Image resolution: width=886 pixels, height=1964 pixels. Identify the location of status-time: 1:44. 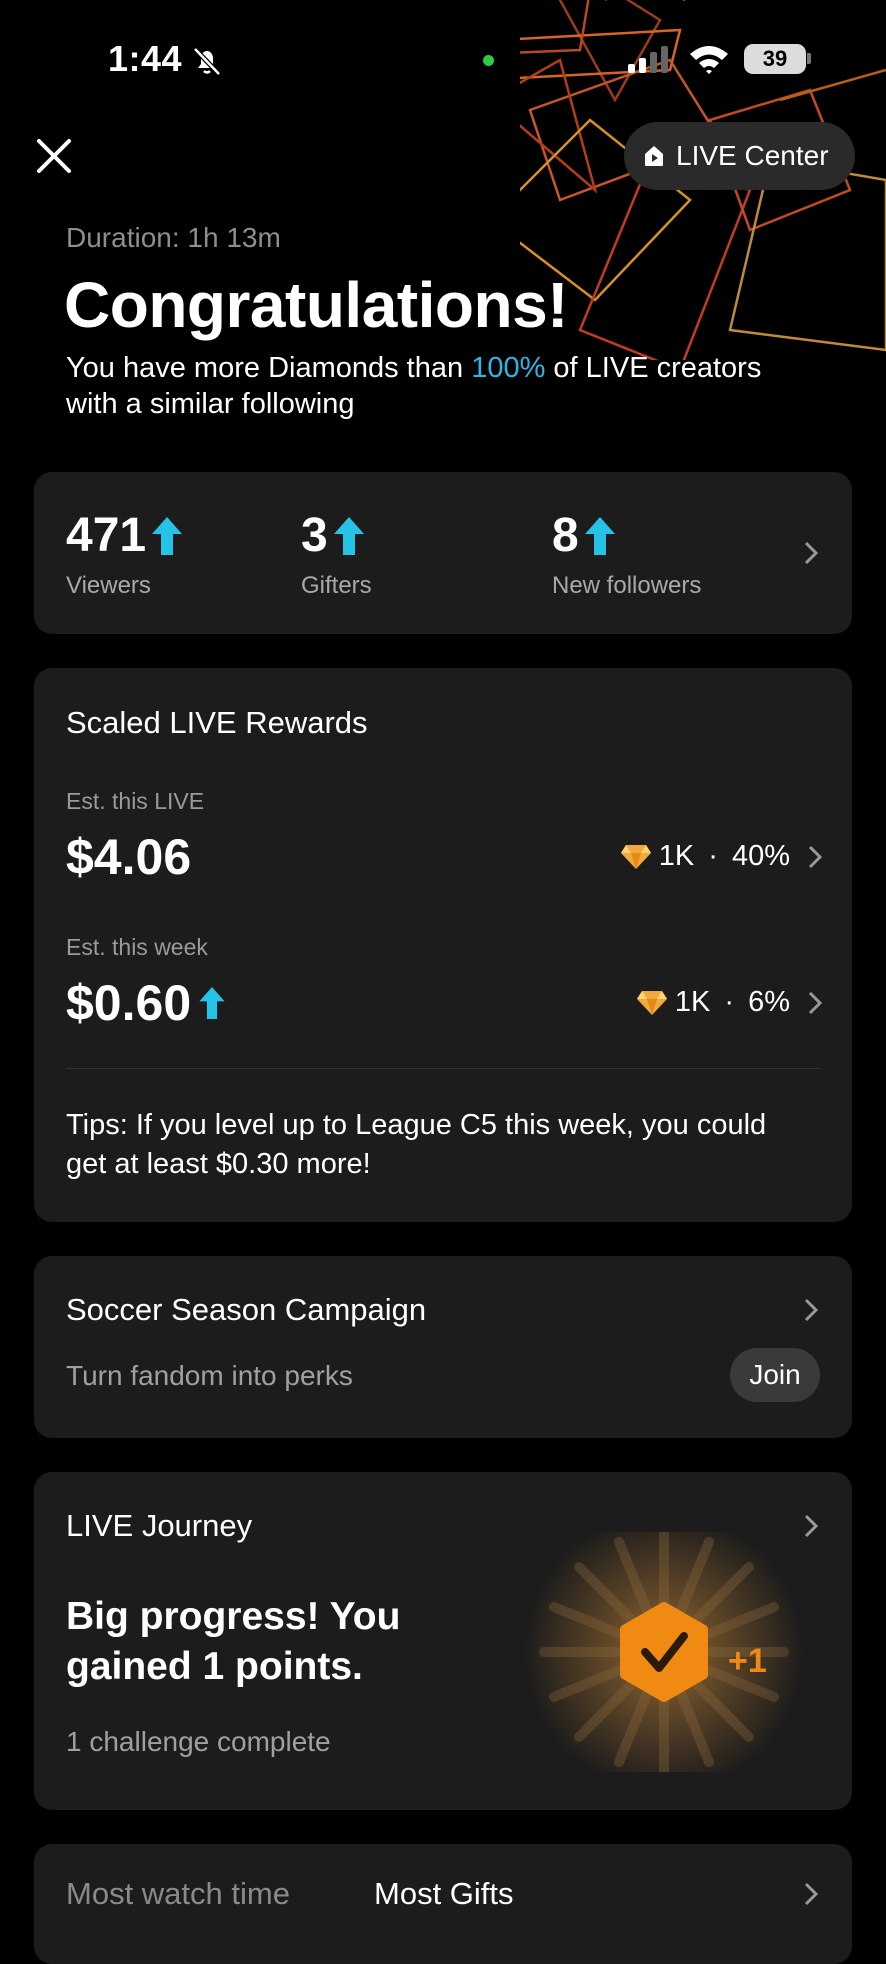
(145, 58).